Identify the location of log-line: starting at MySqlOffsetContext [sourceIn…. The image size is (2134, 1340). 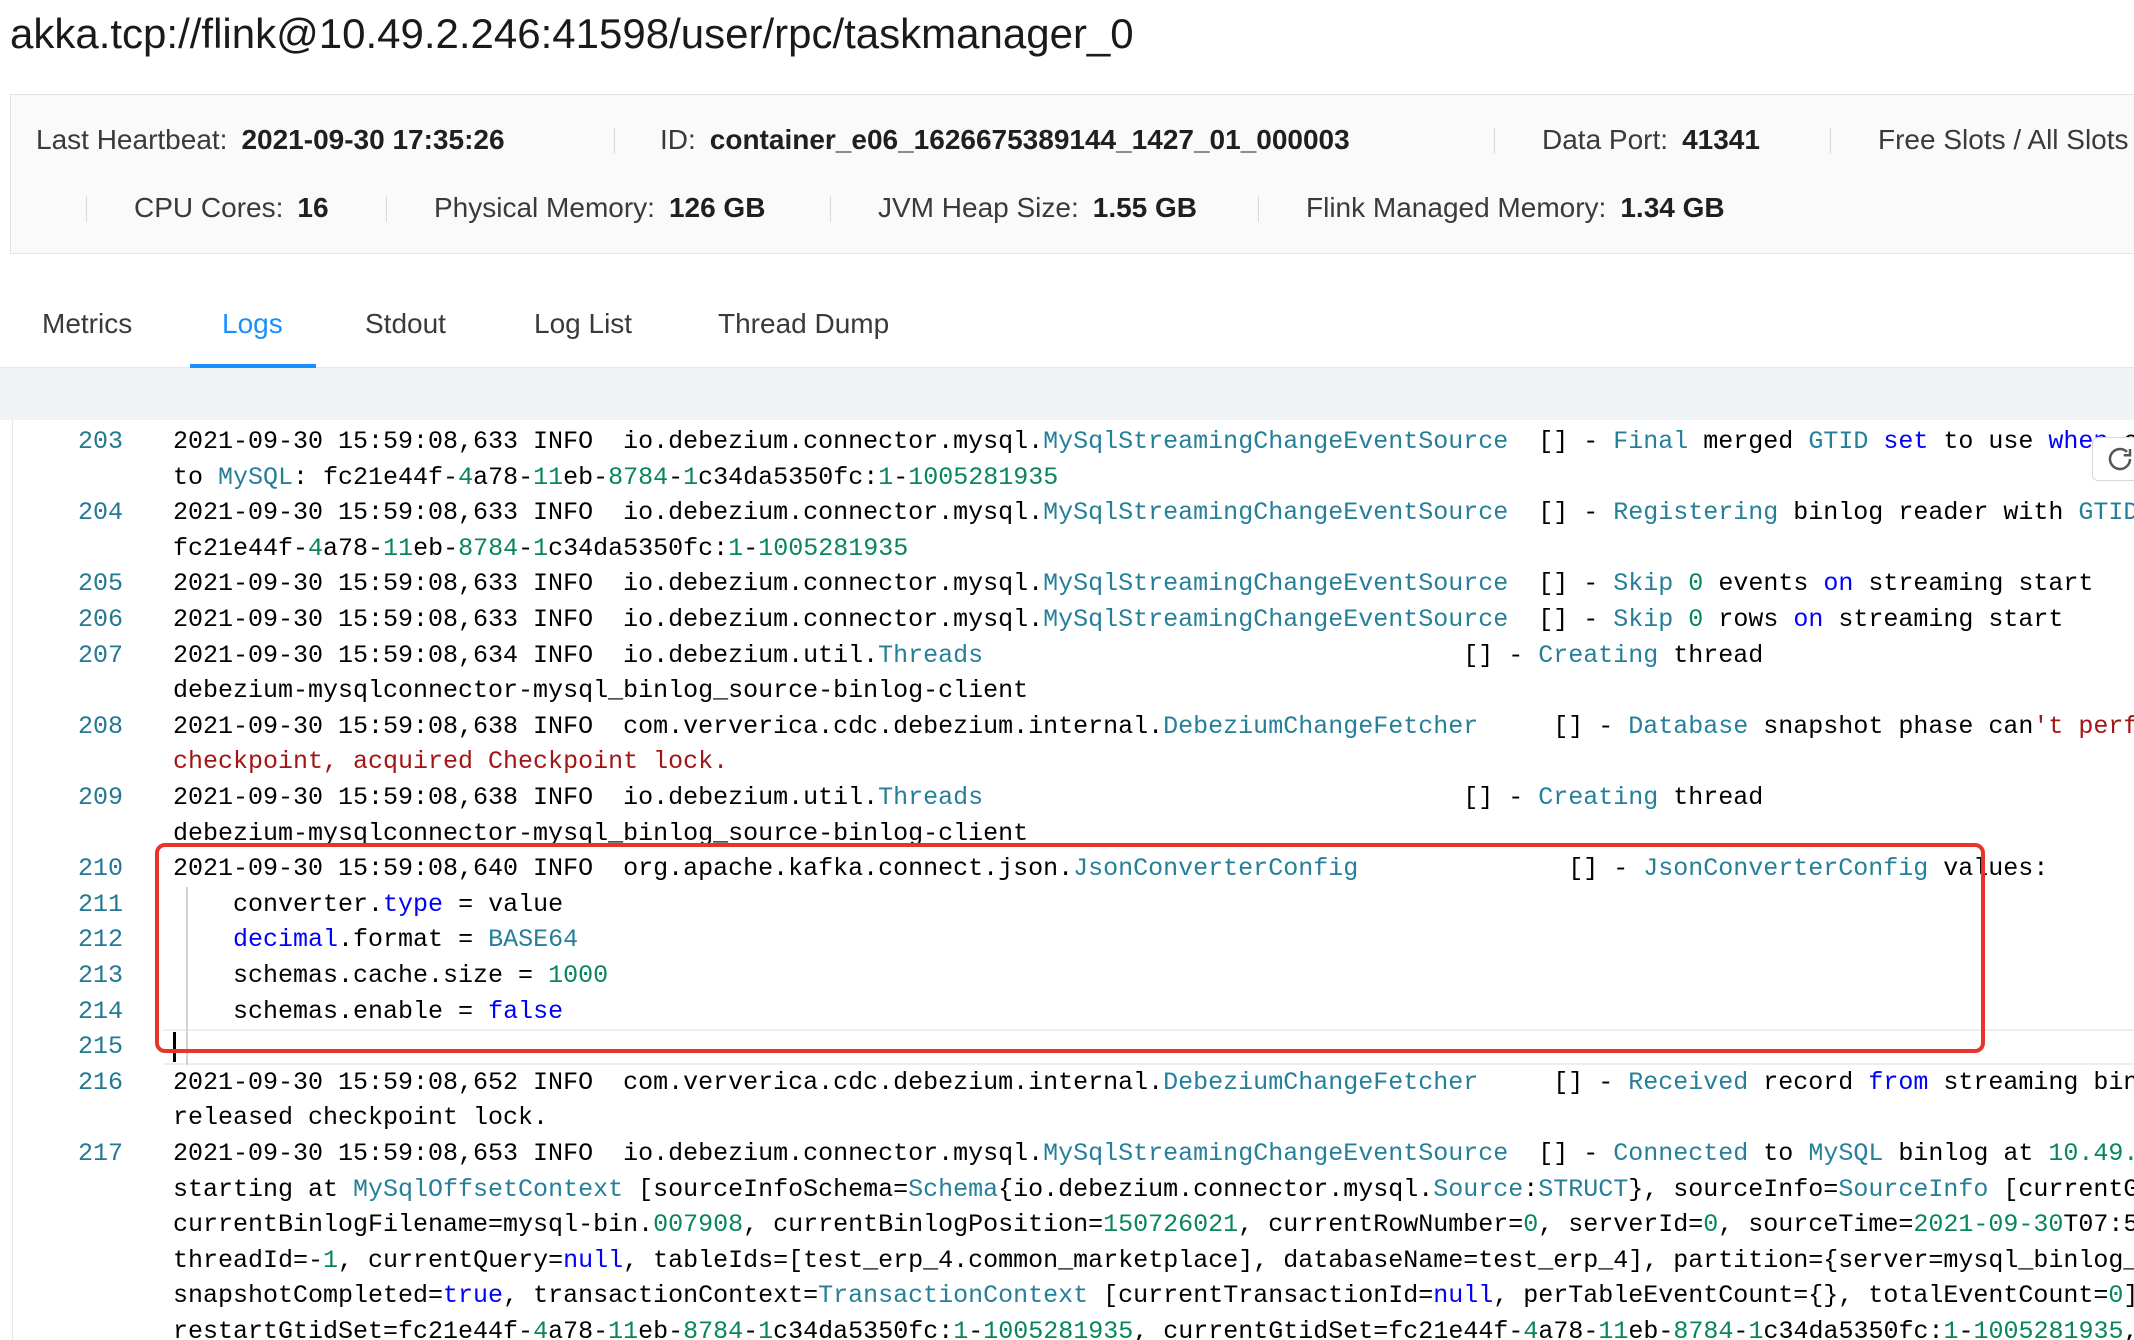
(1073, 1190).